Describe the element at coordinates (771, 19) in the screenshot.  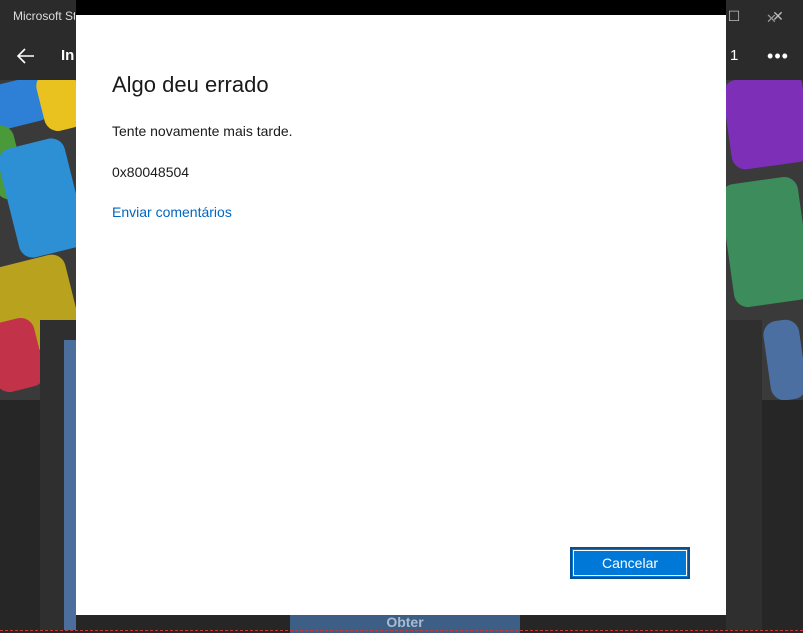
I see `dialog-close-icon: ✕` at that location.